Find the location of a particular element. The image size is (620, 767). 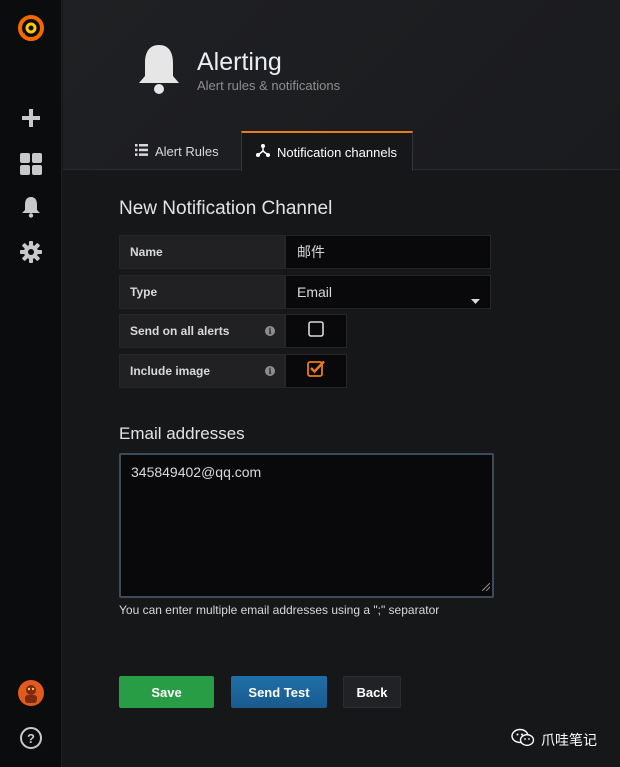

send-all-checkbox-cell is located at coordinates (316, 331).